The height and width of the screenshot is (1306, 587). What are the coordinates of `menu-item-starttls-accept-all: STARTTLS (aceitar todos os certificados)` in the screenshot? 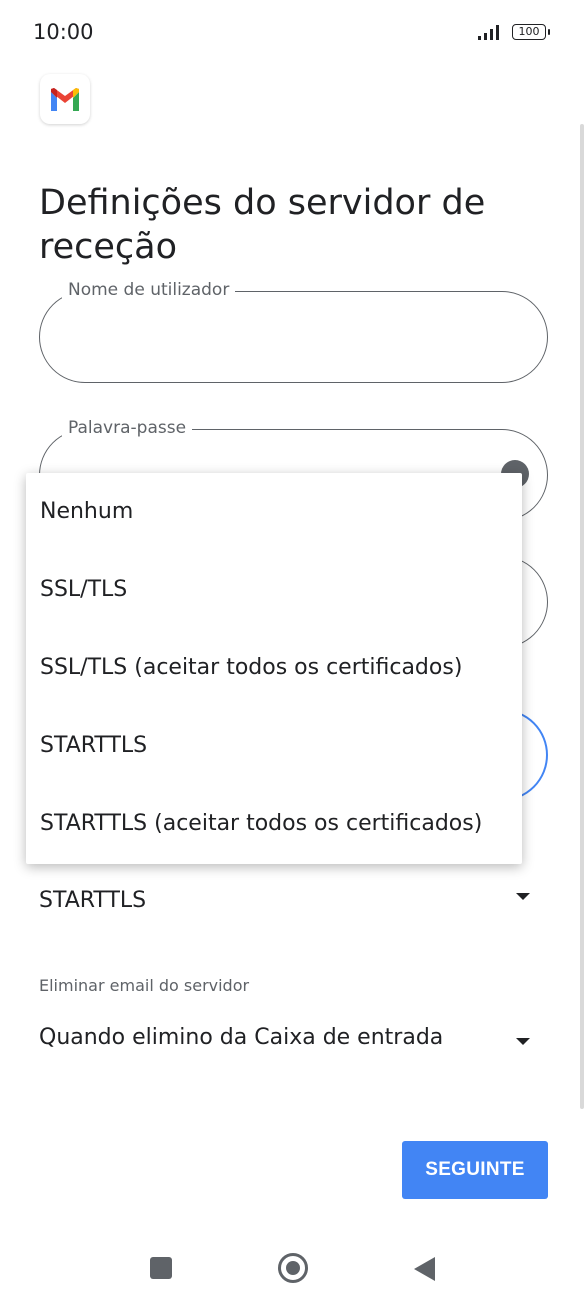 It's located at (274, 824).